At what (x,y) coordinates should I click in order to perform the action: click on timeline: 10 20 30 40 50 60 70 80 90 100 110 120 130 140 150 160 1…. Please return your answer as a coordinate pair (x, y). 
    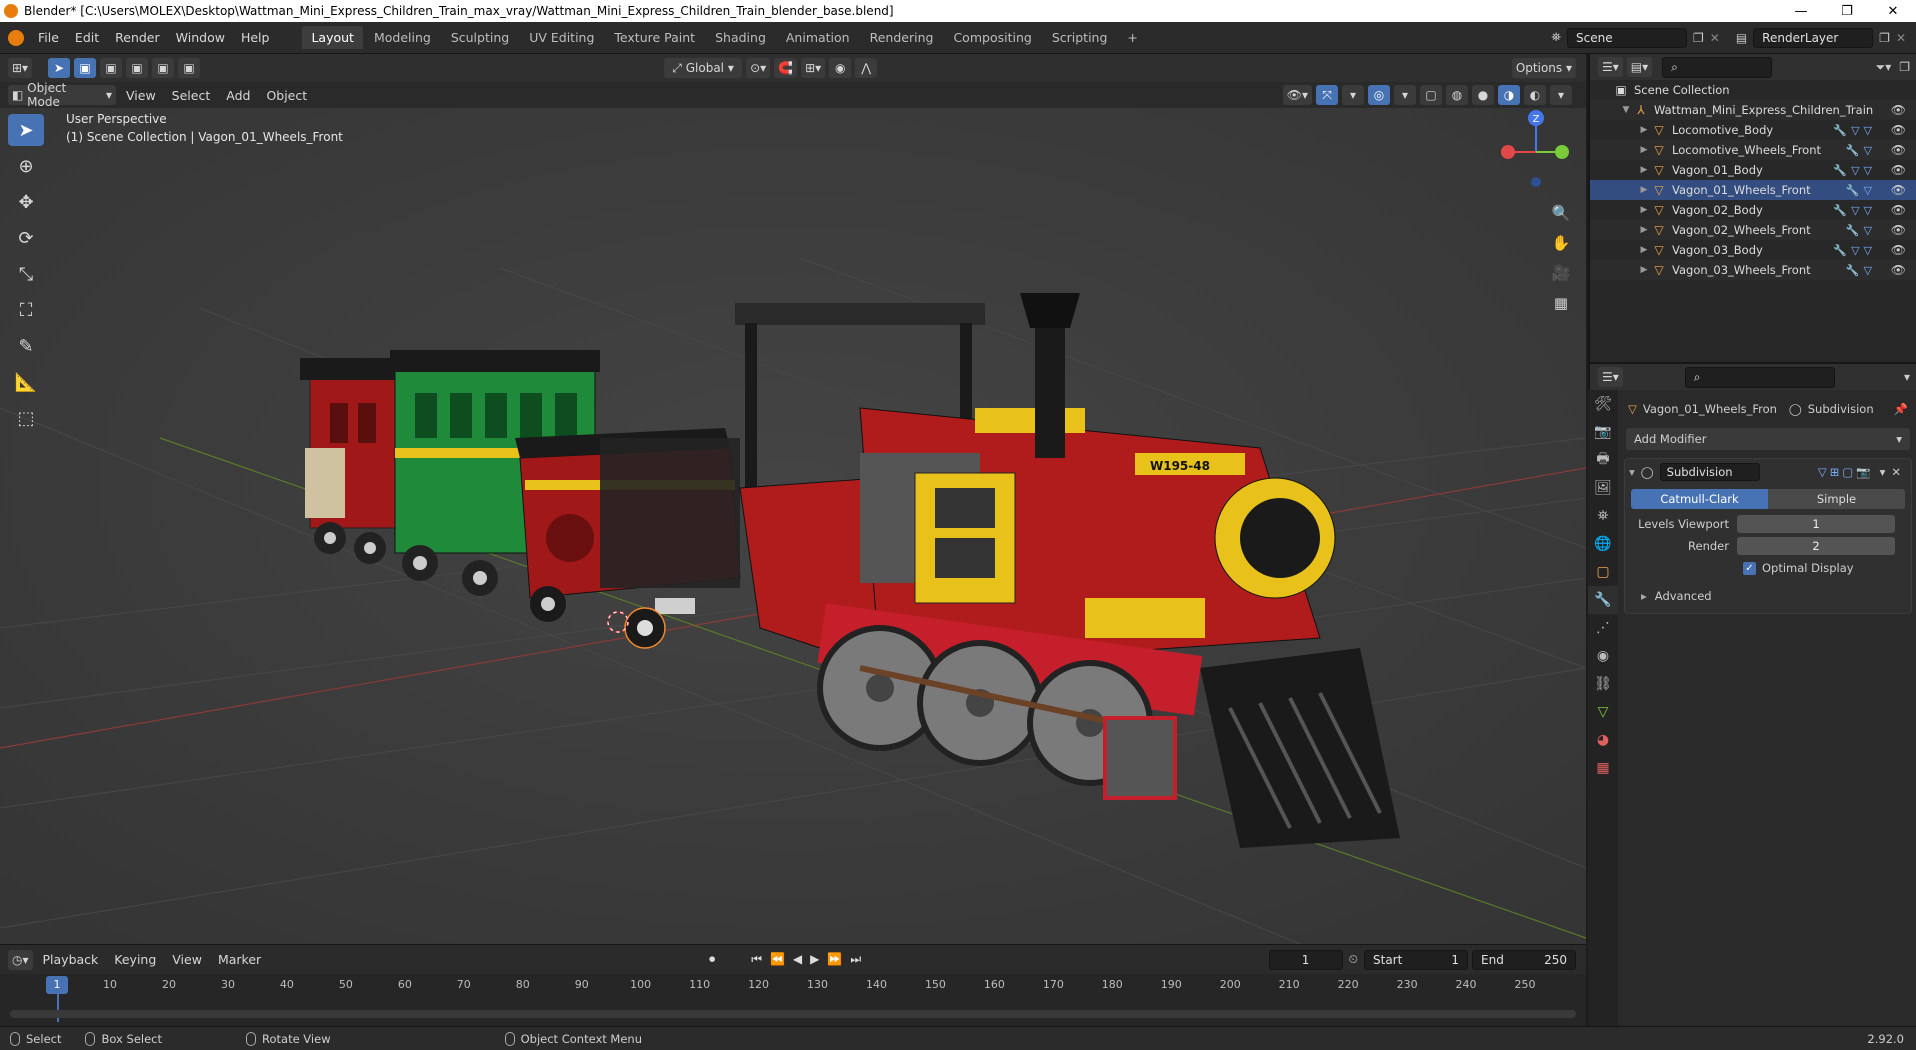
    Looking at the image, I should click on (793, 1000).